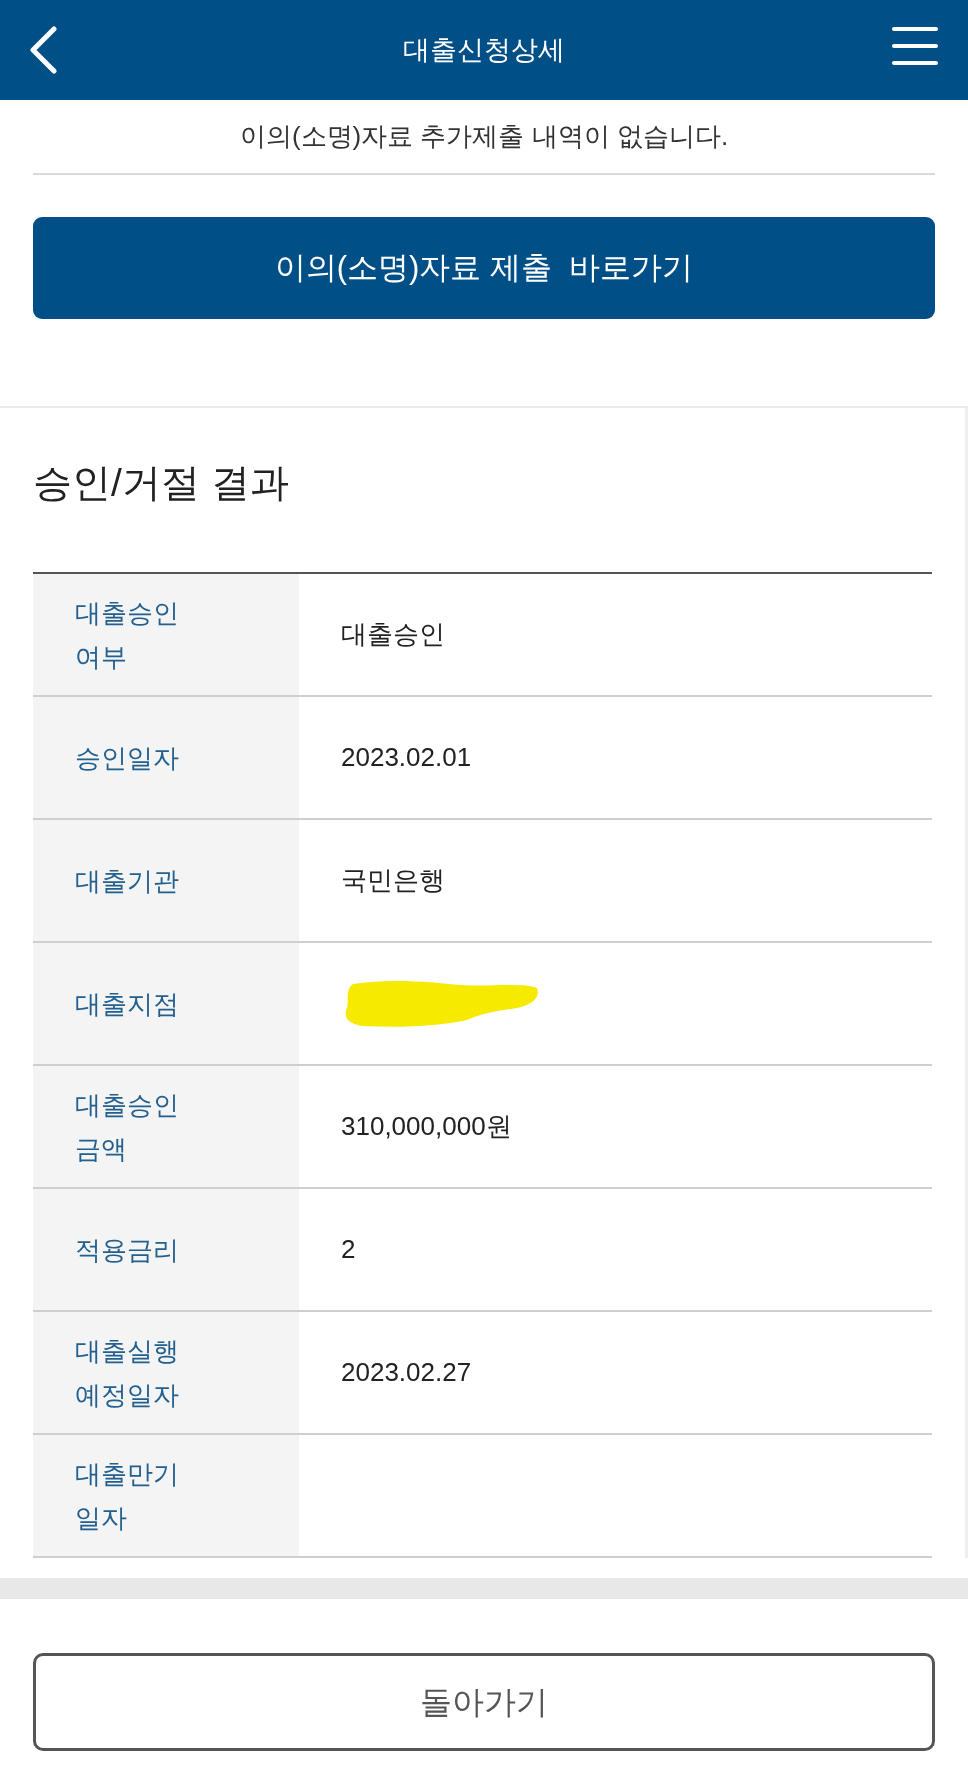 This screenshot has width=968, height=1780. I want to click on field-label: 대출지점, so click(127, 1004).